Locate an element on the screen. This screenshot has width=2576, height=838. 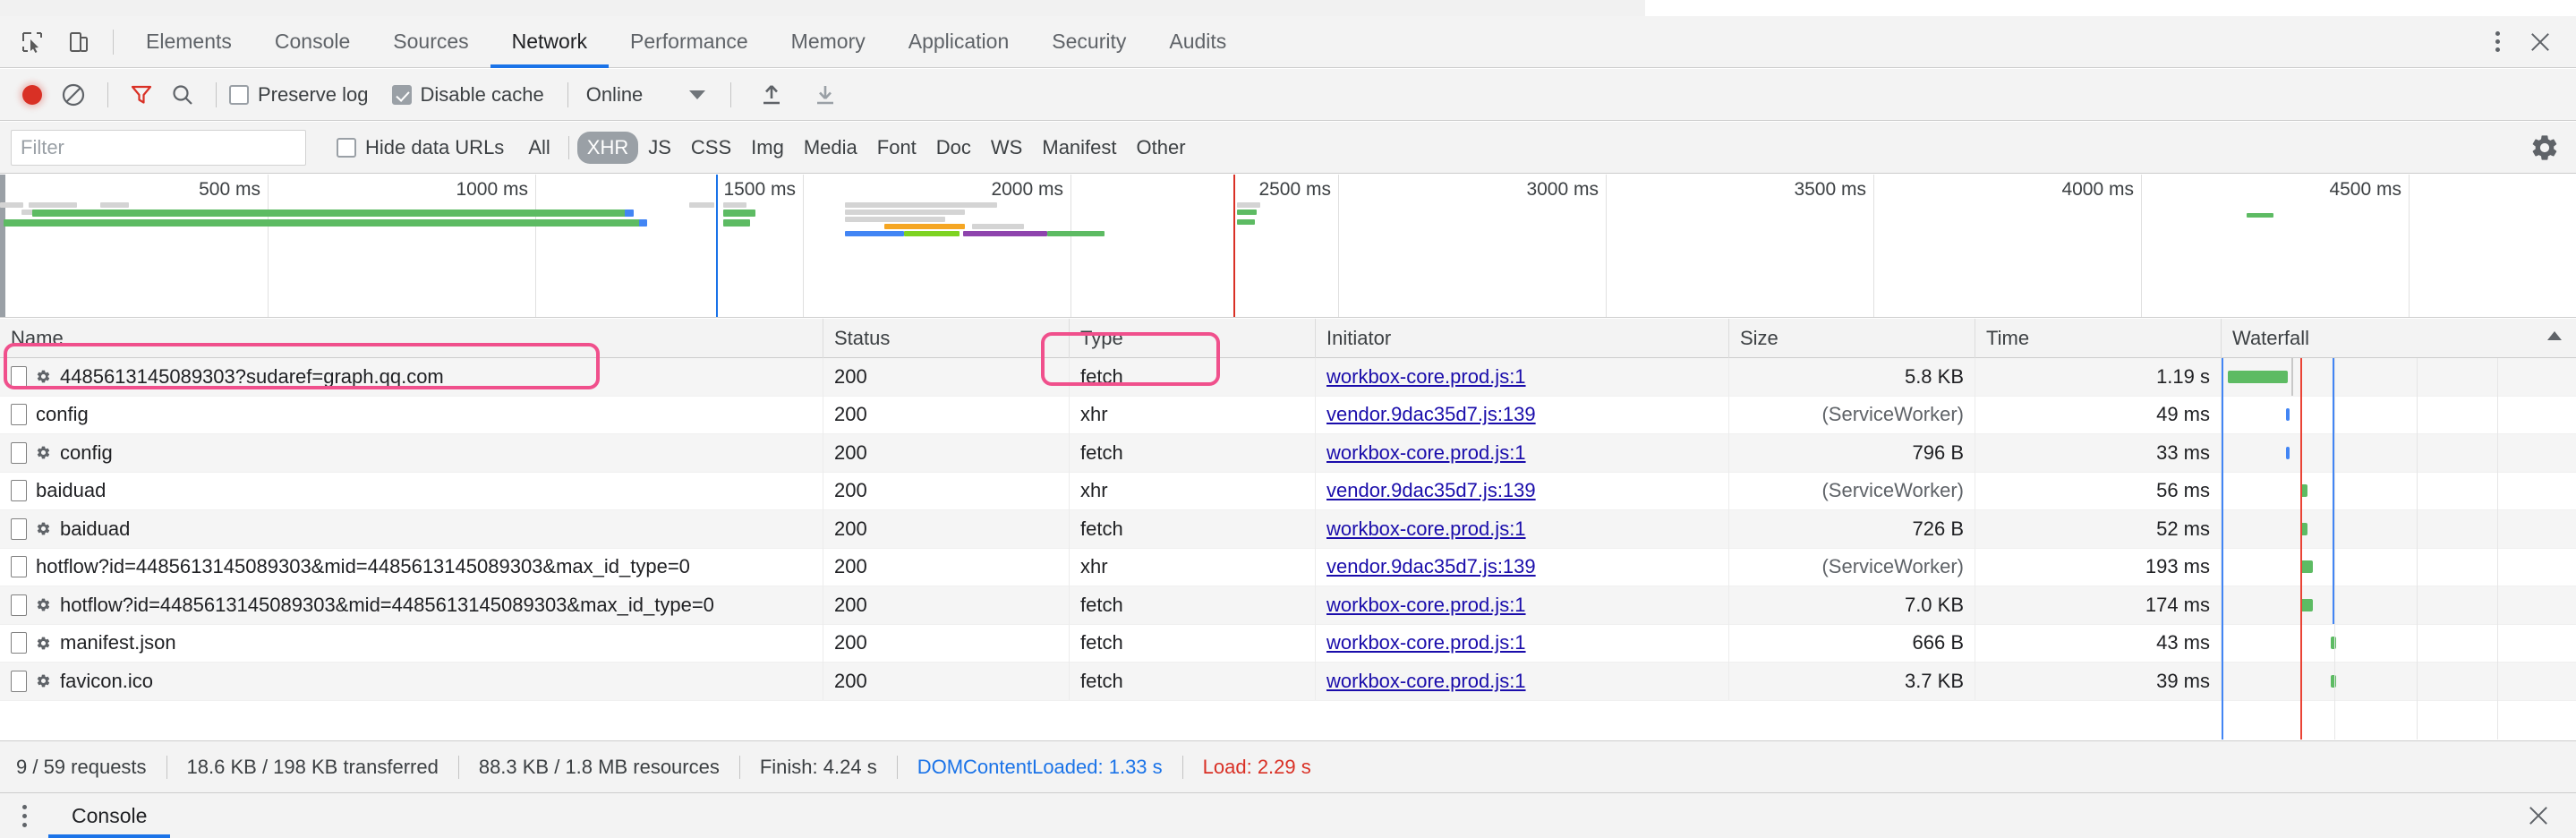
record-button-icon is located at coordinates (32, 95).